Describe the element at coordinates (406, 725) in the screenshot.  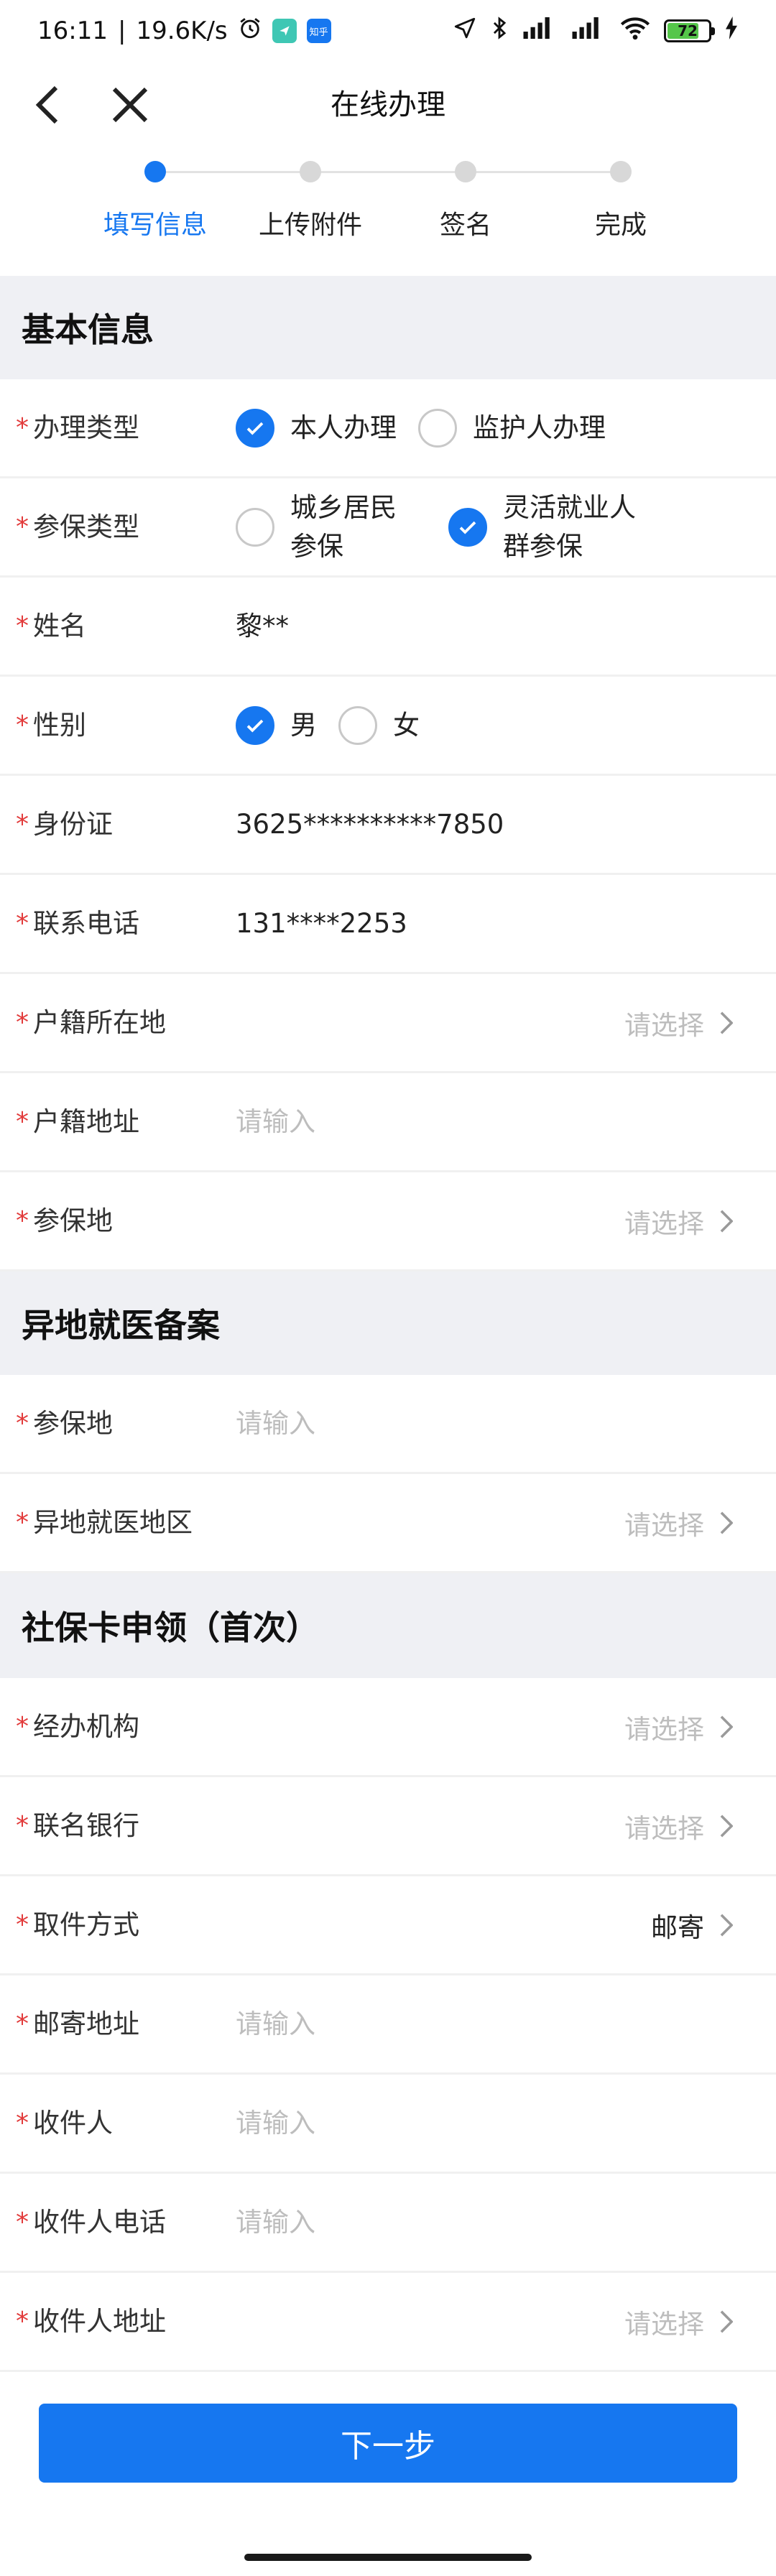
I see `radio-label: 女` at that location.